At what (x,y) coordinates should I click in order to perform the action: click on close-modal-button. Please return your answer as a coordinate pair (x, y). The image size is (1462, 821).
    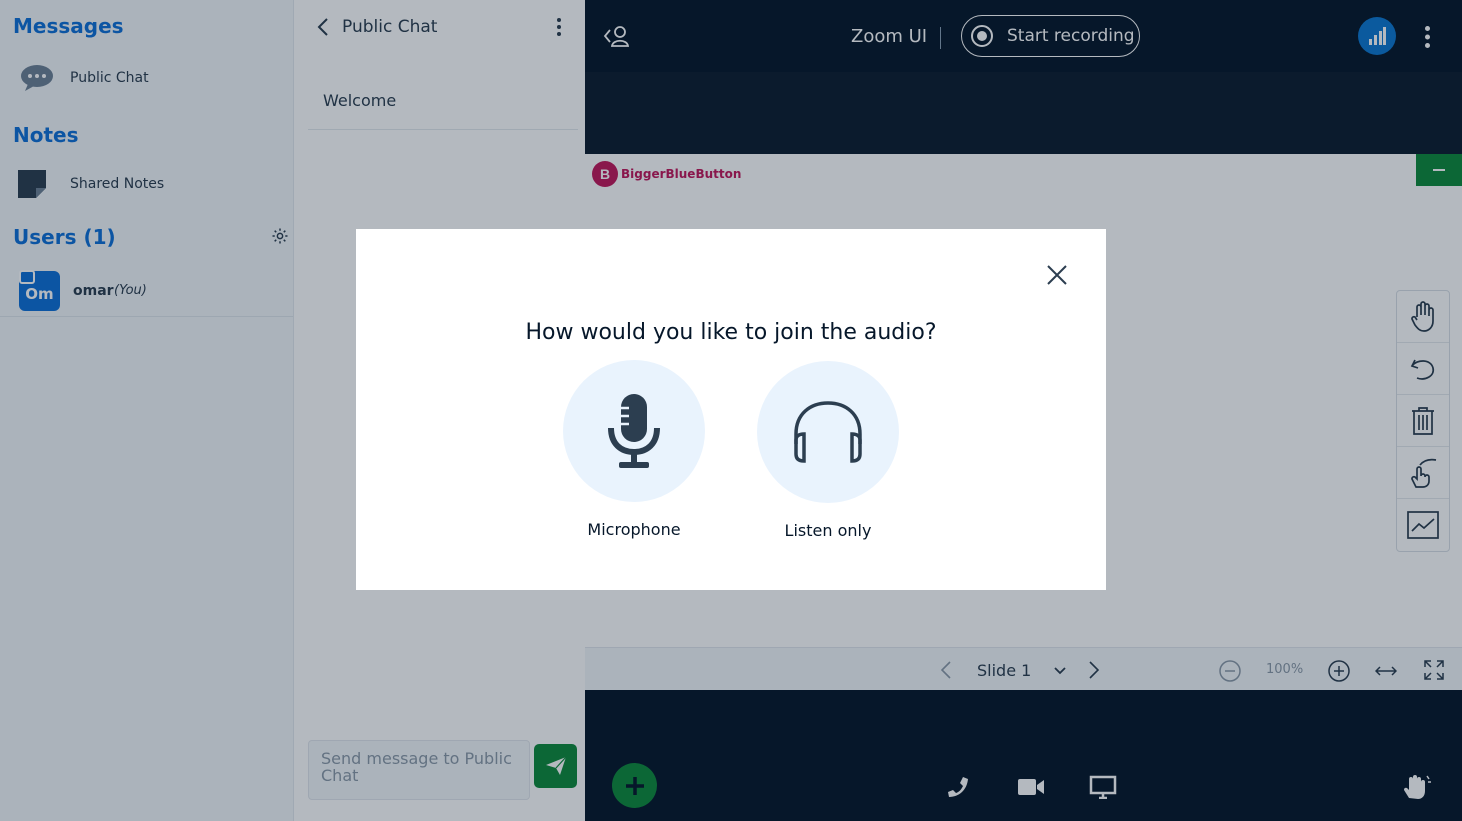
    Looking at the image, I should click on (1058, 276).